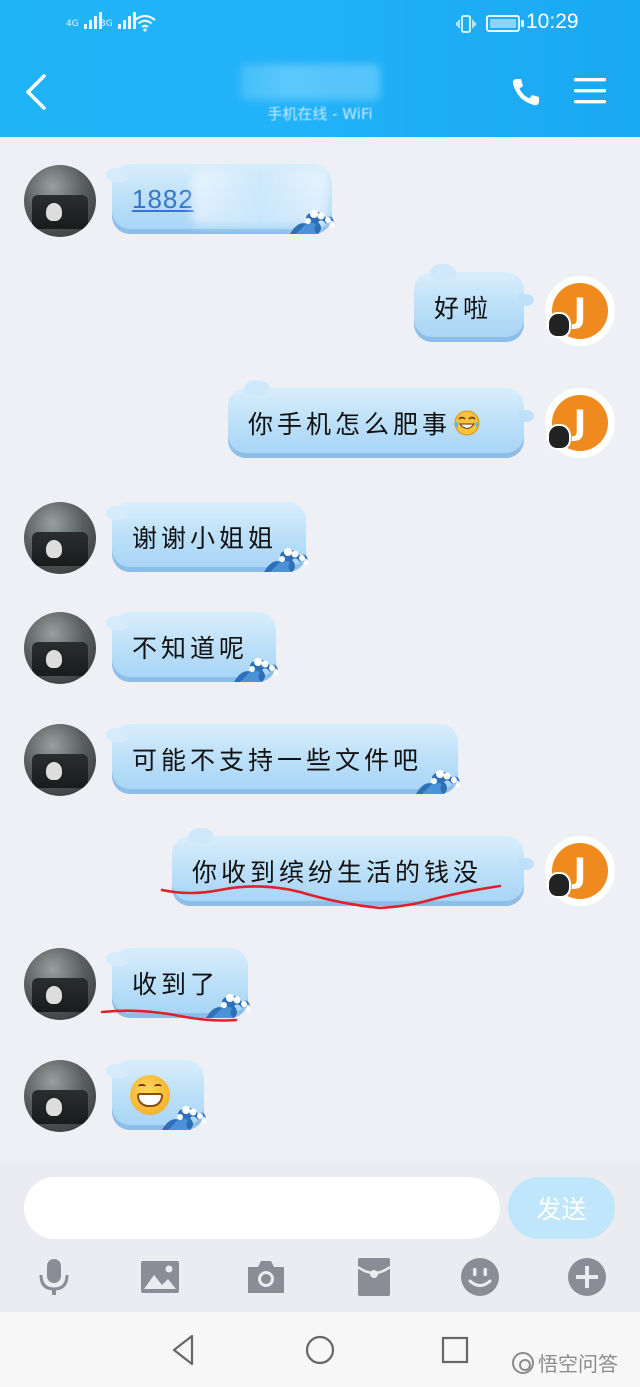  I want to click on laughing-tears-emoji-icon, so click(467, 423).